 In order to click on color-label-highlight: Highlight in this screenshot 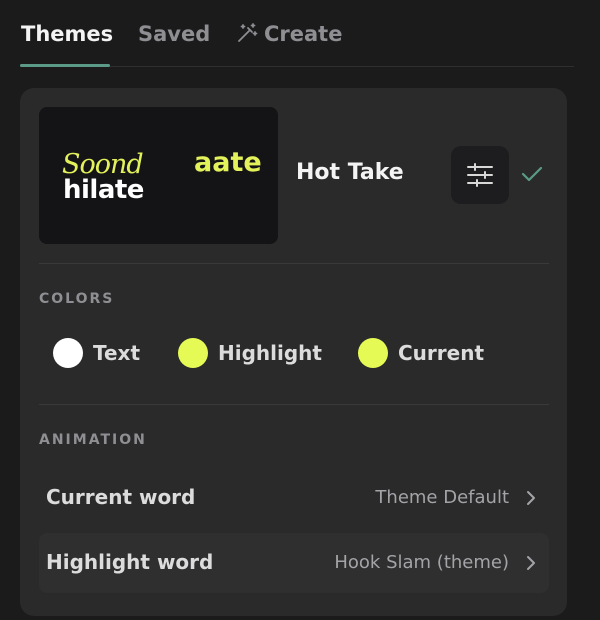, I will do `click(270, 353)`.